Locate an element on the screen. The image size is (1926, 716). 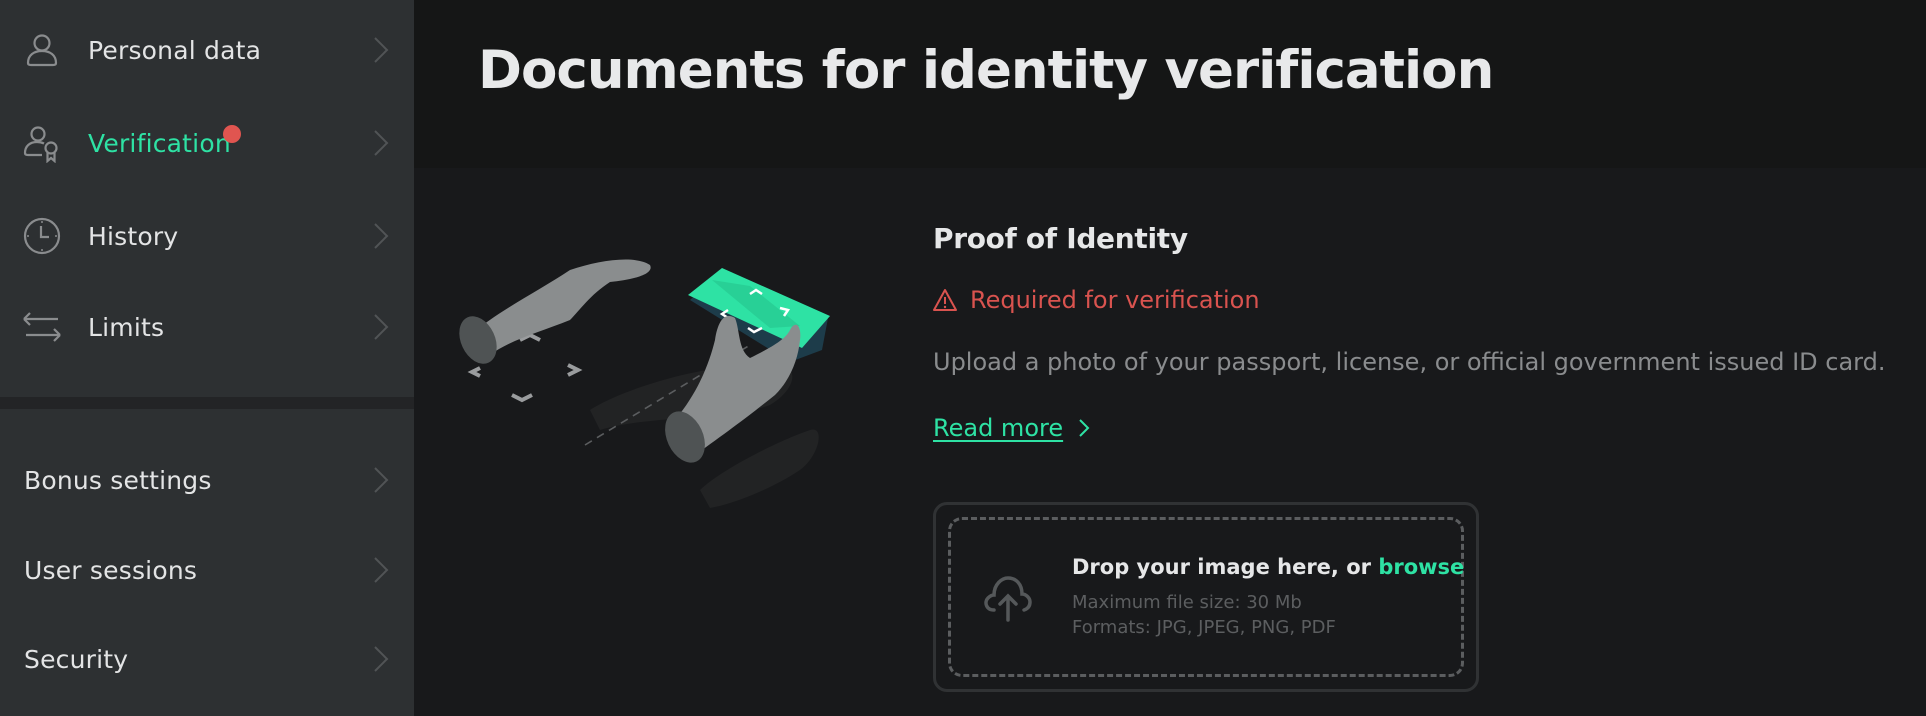
sidebar-item-label: Limits is located at coordinates (126, 327).